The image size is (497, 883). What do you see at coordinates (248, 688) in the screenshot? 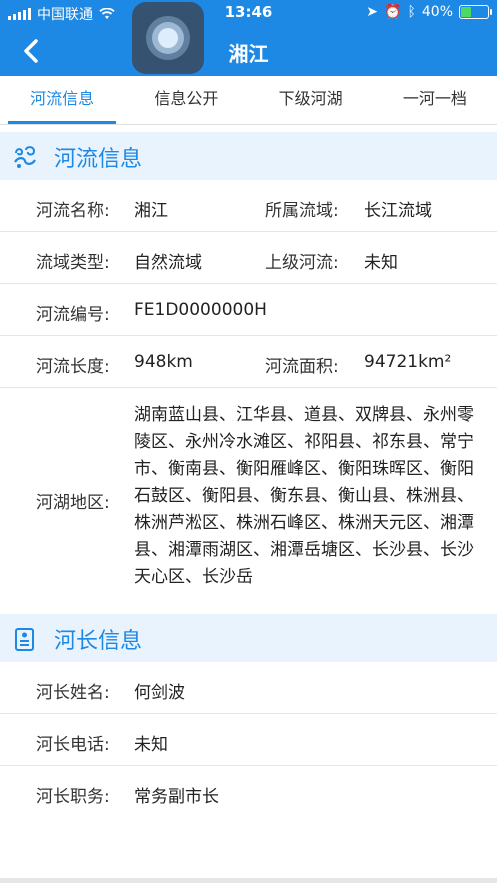
I see `row-chief-name: 河长姓名: 何剑波` at bounding box center [248, 688].